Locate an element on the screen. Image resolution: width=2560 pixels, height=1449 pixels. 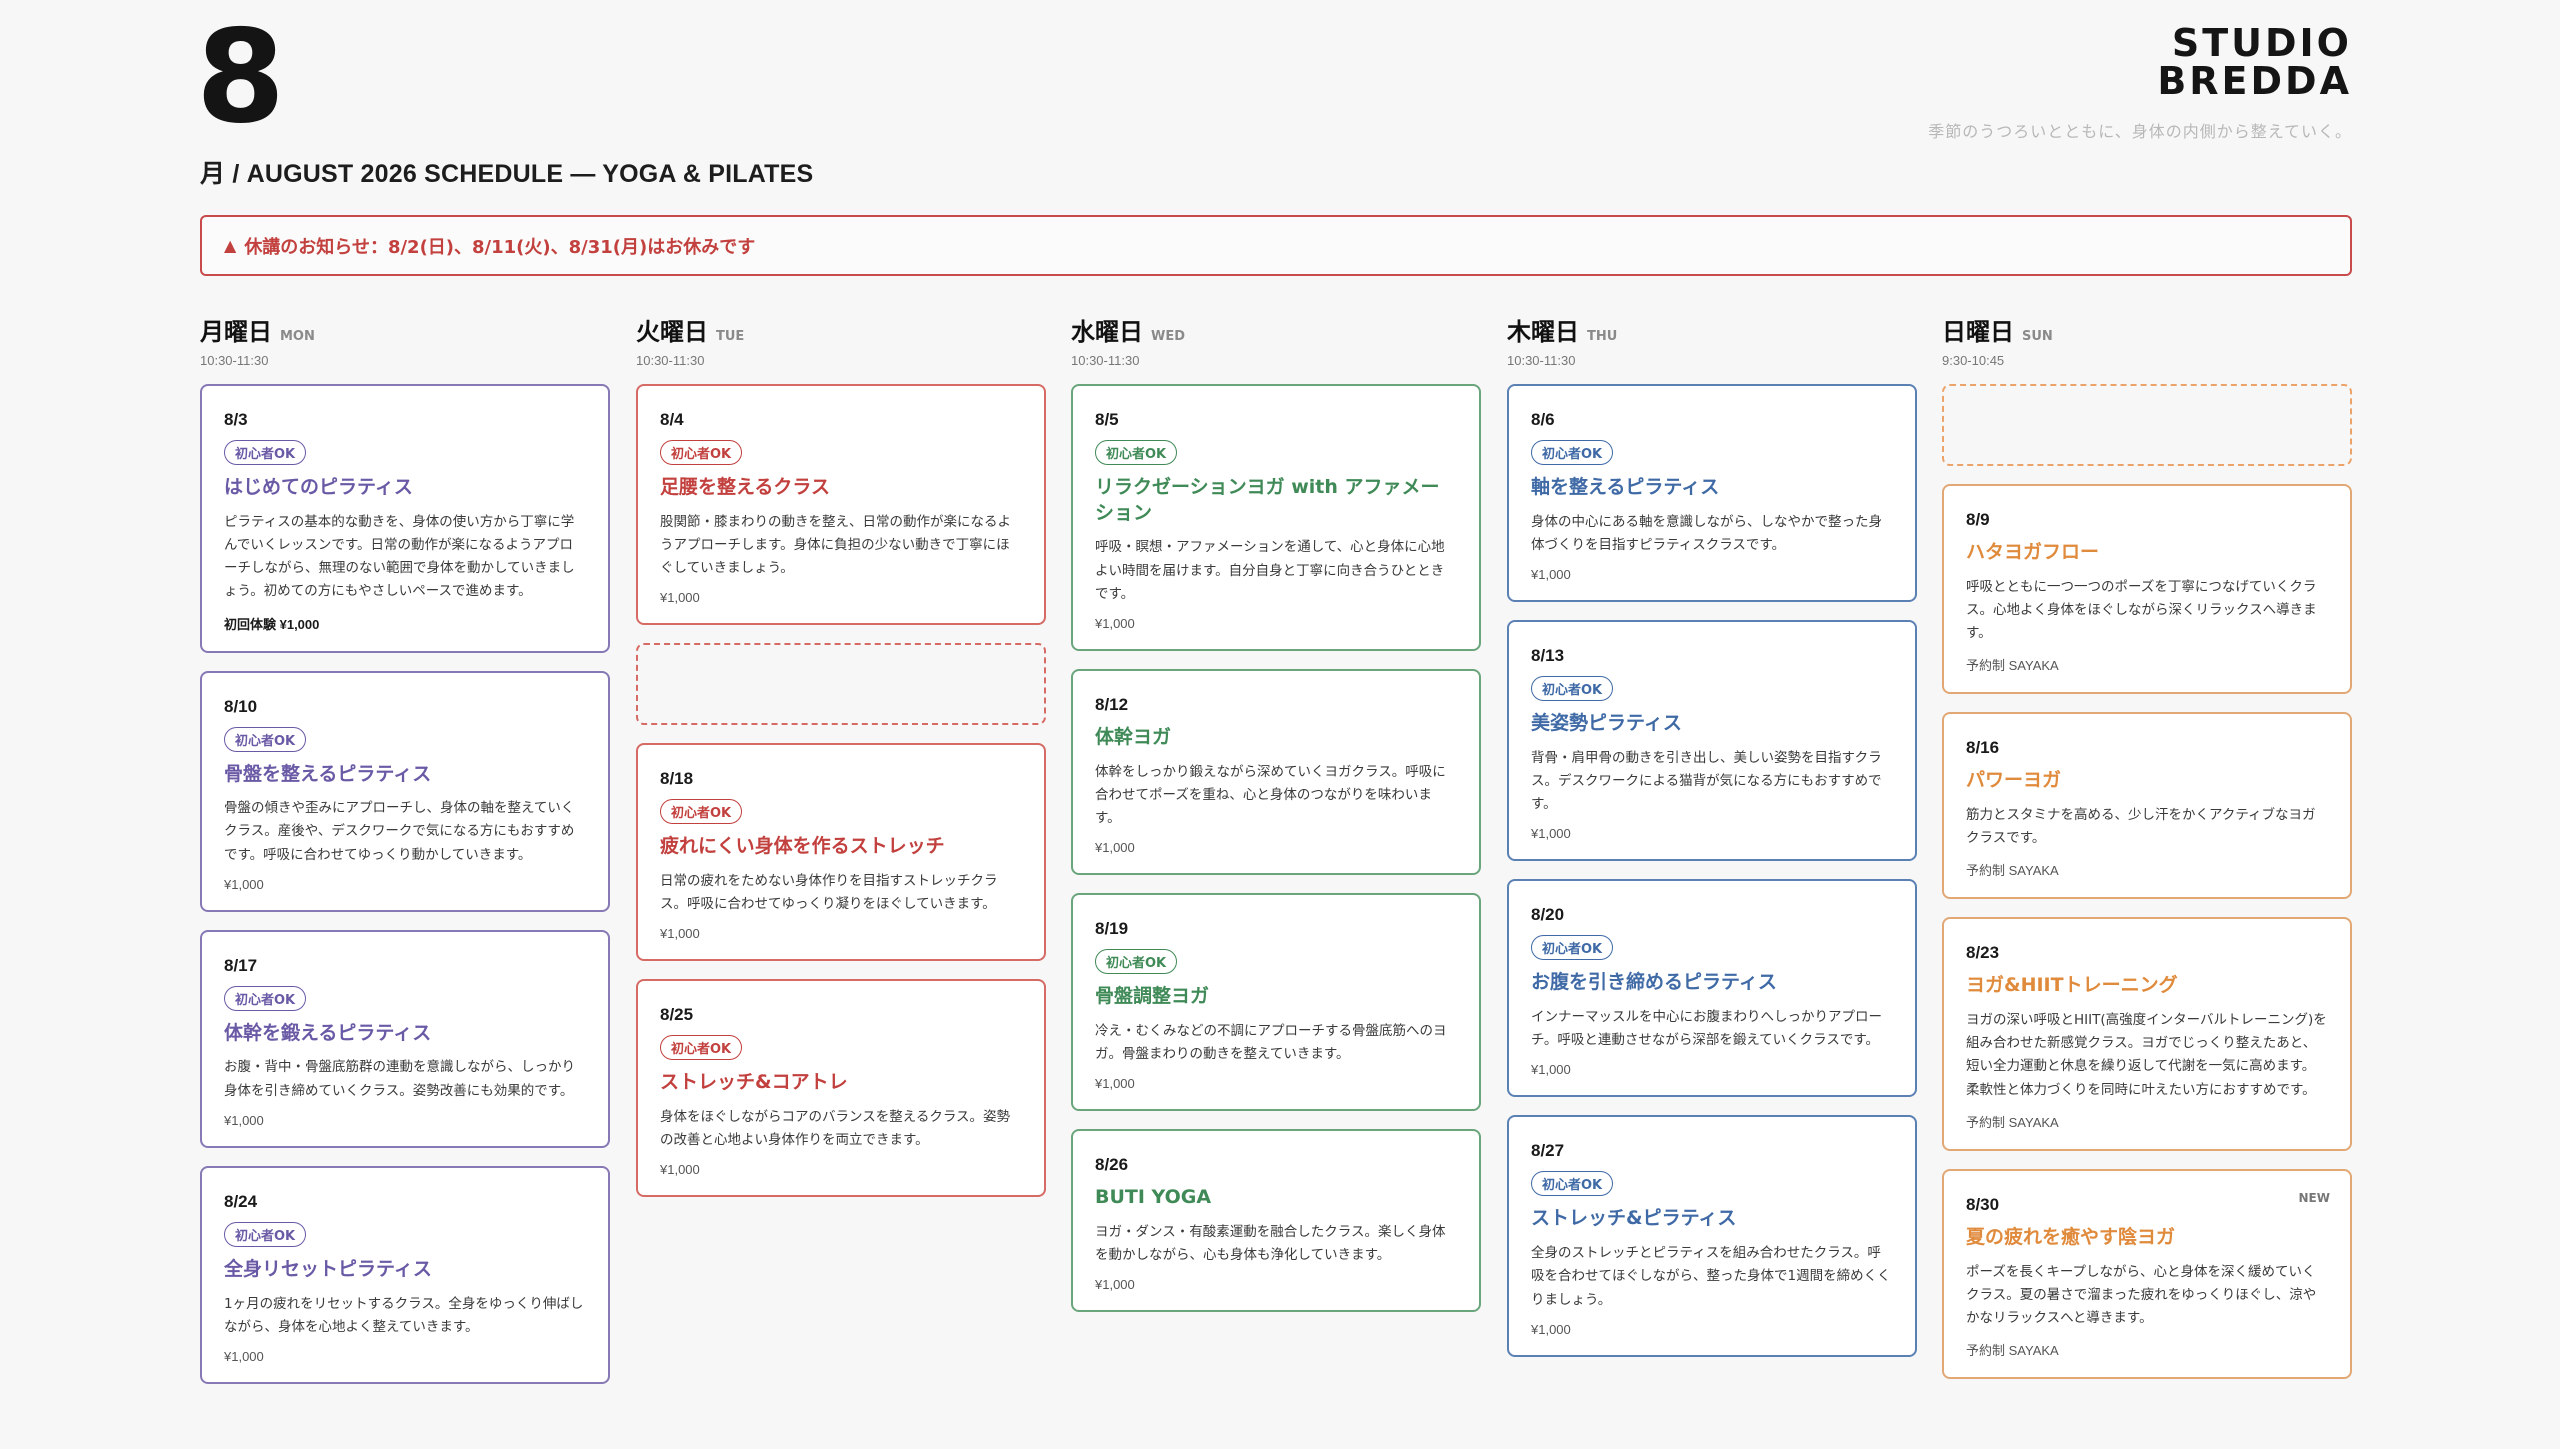
day-column-header: 木曜日 THU is located at coordinates (1712, 329).